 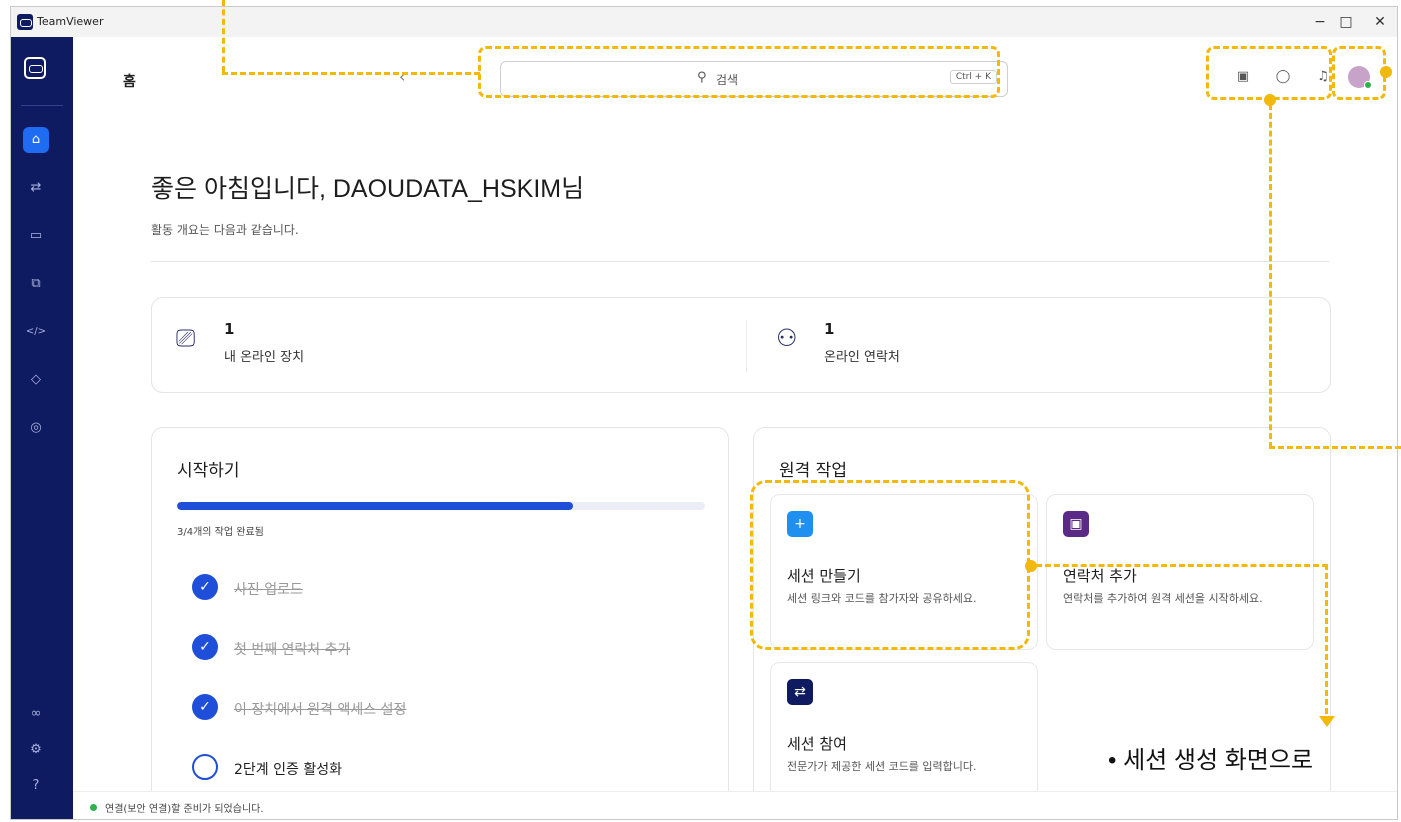 I want to click on annotation-dot, so click(x=1386, y=72).